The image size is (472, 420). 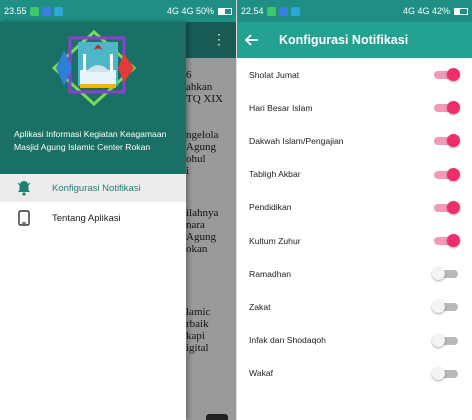 What do you see at coordinates (274, 74) in the screenshot?
I see `setting-label: Sholat Jumat` at bounding box center [274, 74].